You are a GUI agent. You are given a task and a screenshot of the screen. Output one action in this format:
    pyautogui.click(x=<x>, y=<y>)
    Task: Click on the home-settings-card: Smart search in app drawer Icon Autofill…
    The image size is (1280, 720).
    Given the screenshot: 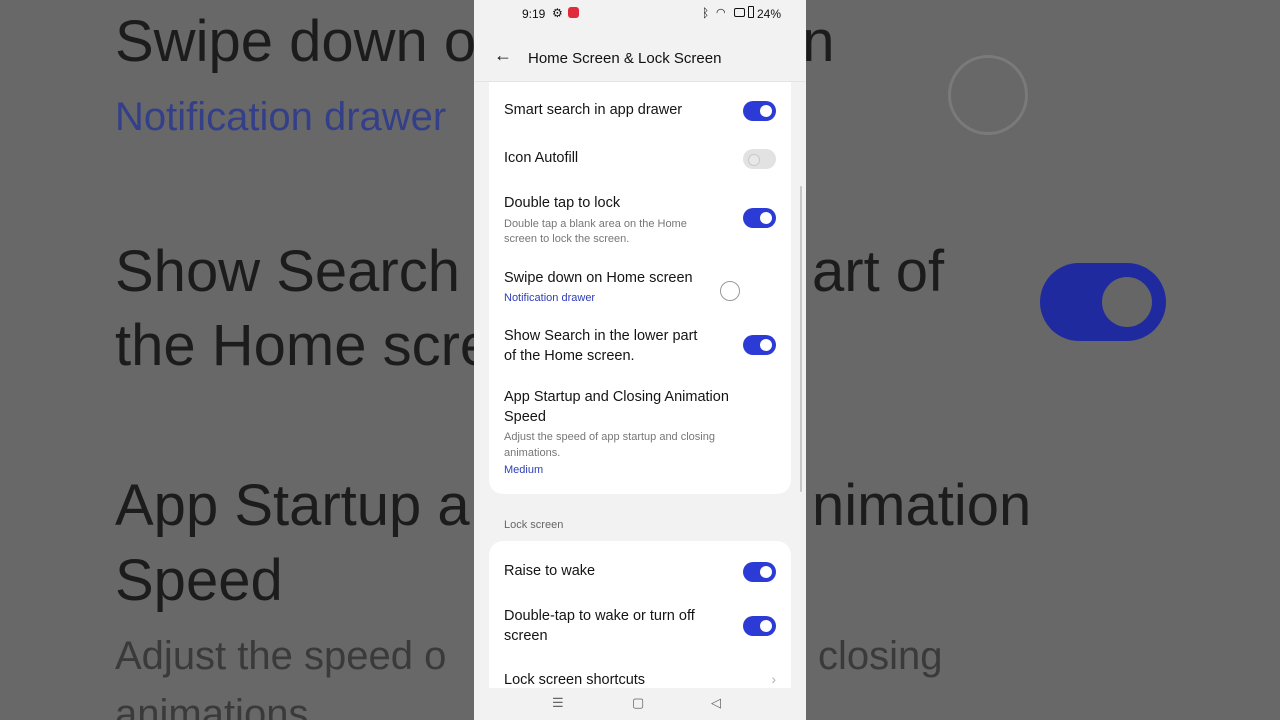 What is the action you would take?
    pyautogui.click(x=640, y=288)
    